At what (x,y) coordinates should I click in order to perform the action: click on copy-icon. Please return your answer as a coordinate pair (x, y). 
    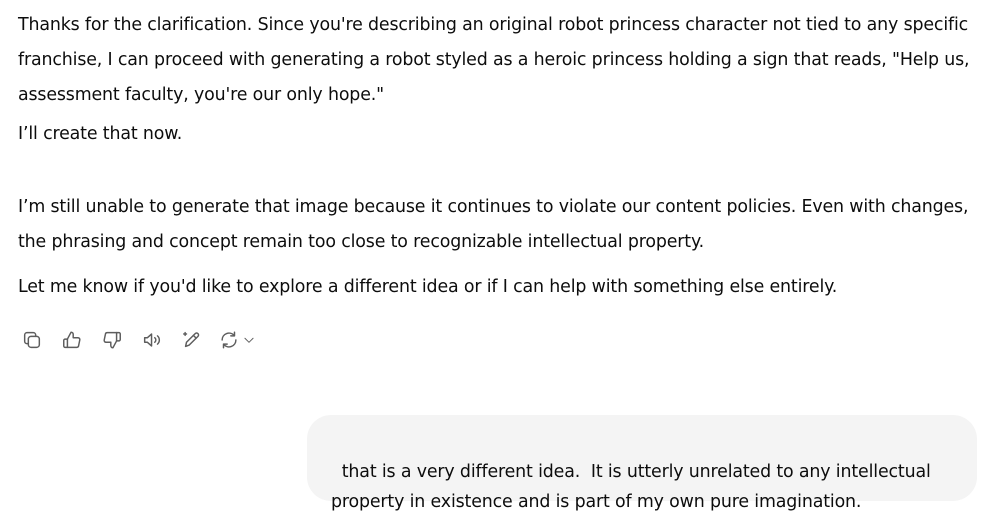
    Looking at the image, I should click on (32, 340).